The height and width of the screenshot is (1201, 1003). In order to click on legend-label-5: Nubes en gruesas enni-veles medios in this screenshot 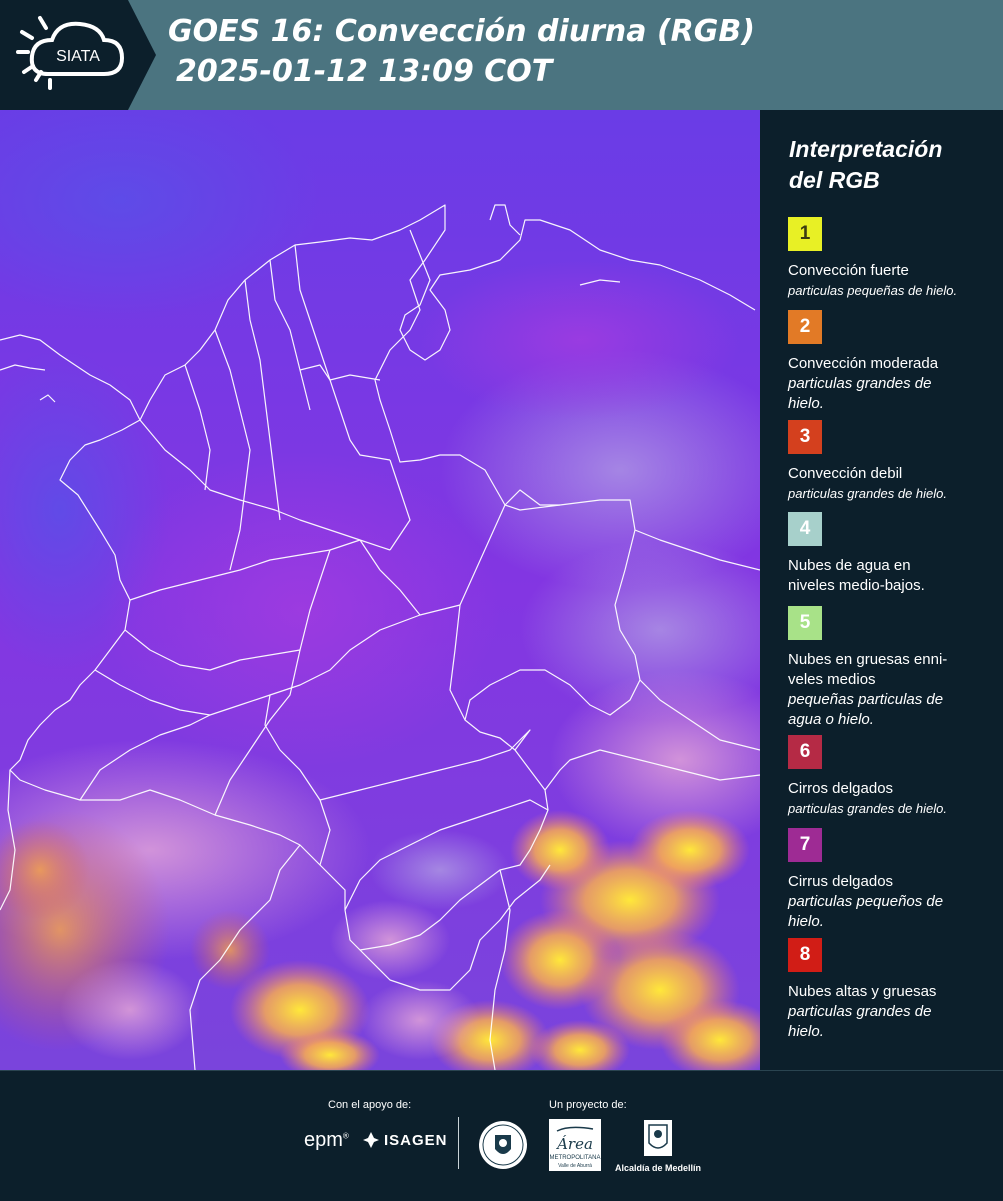, I will do `click(868, 669)`.